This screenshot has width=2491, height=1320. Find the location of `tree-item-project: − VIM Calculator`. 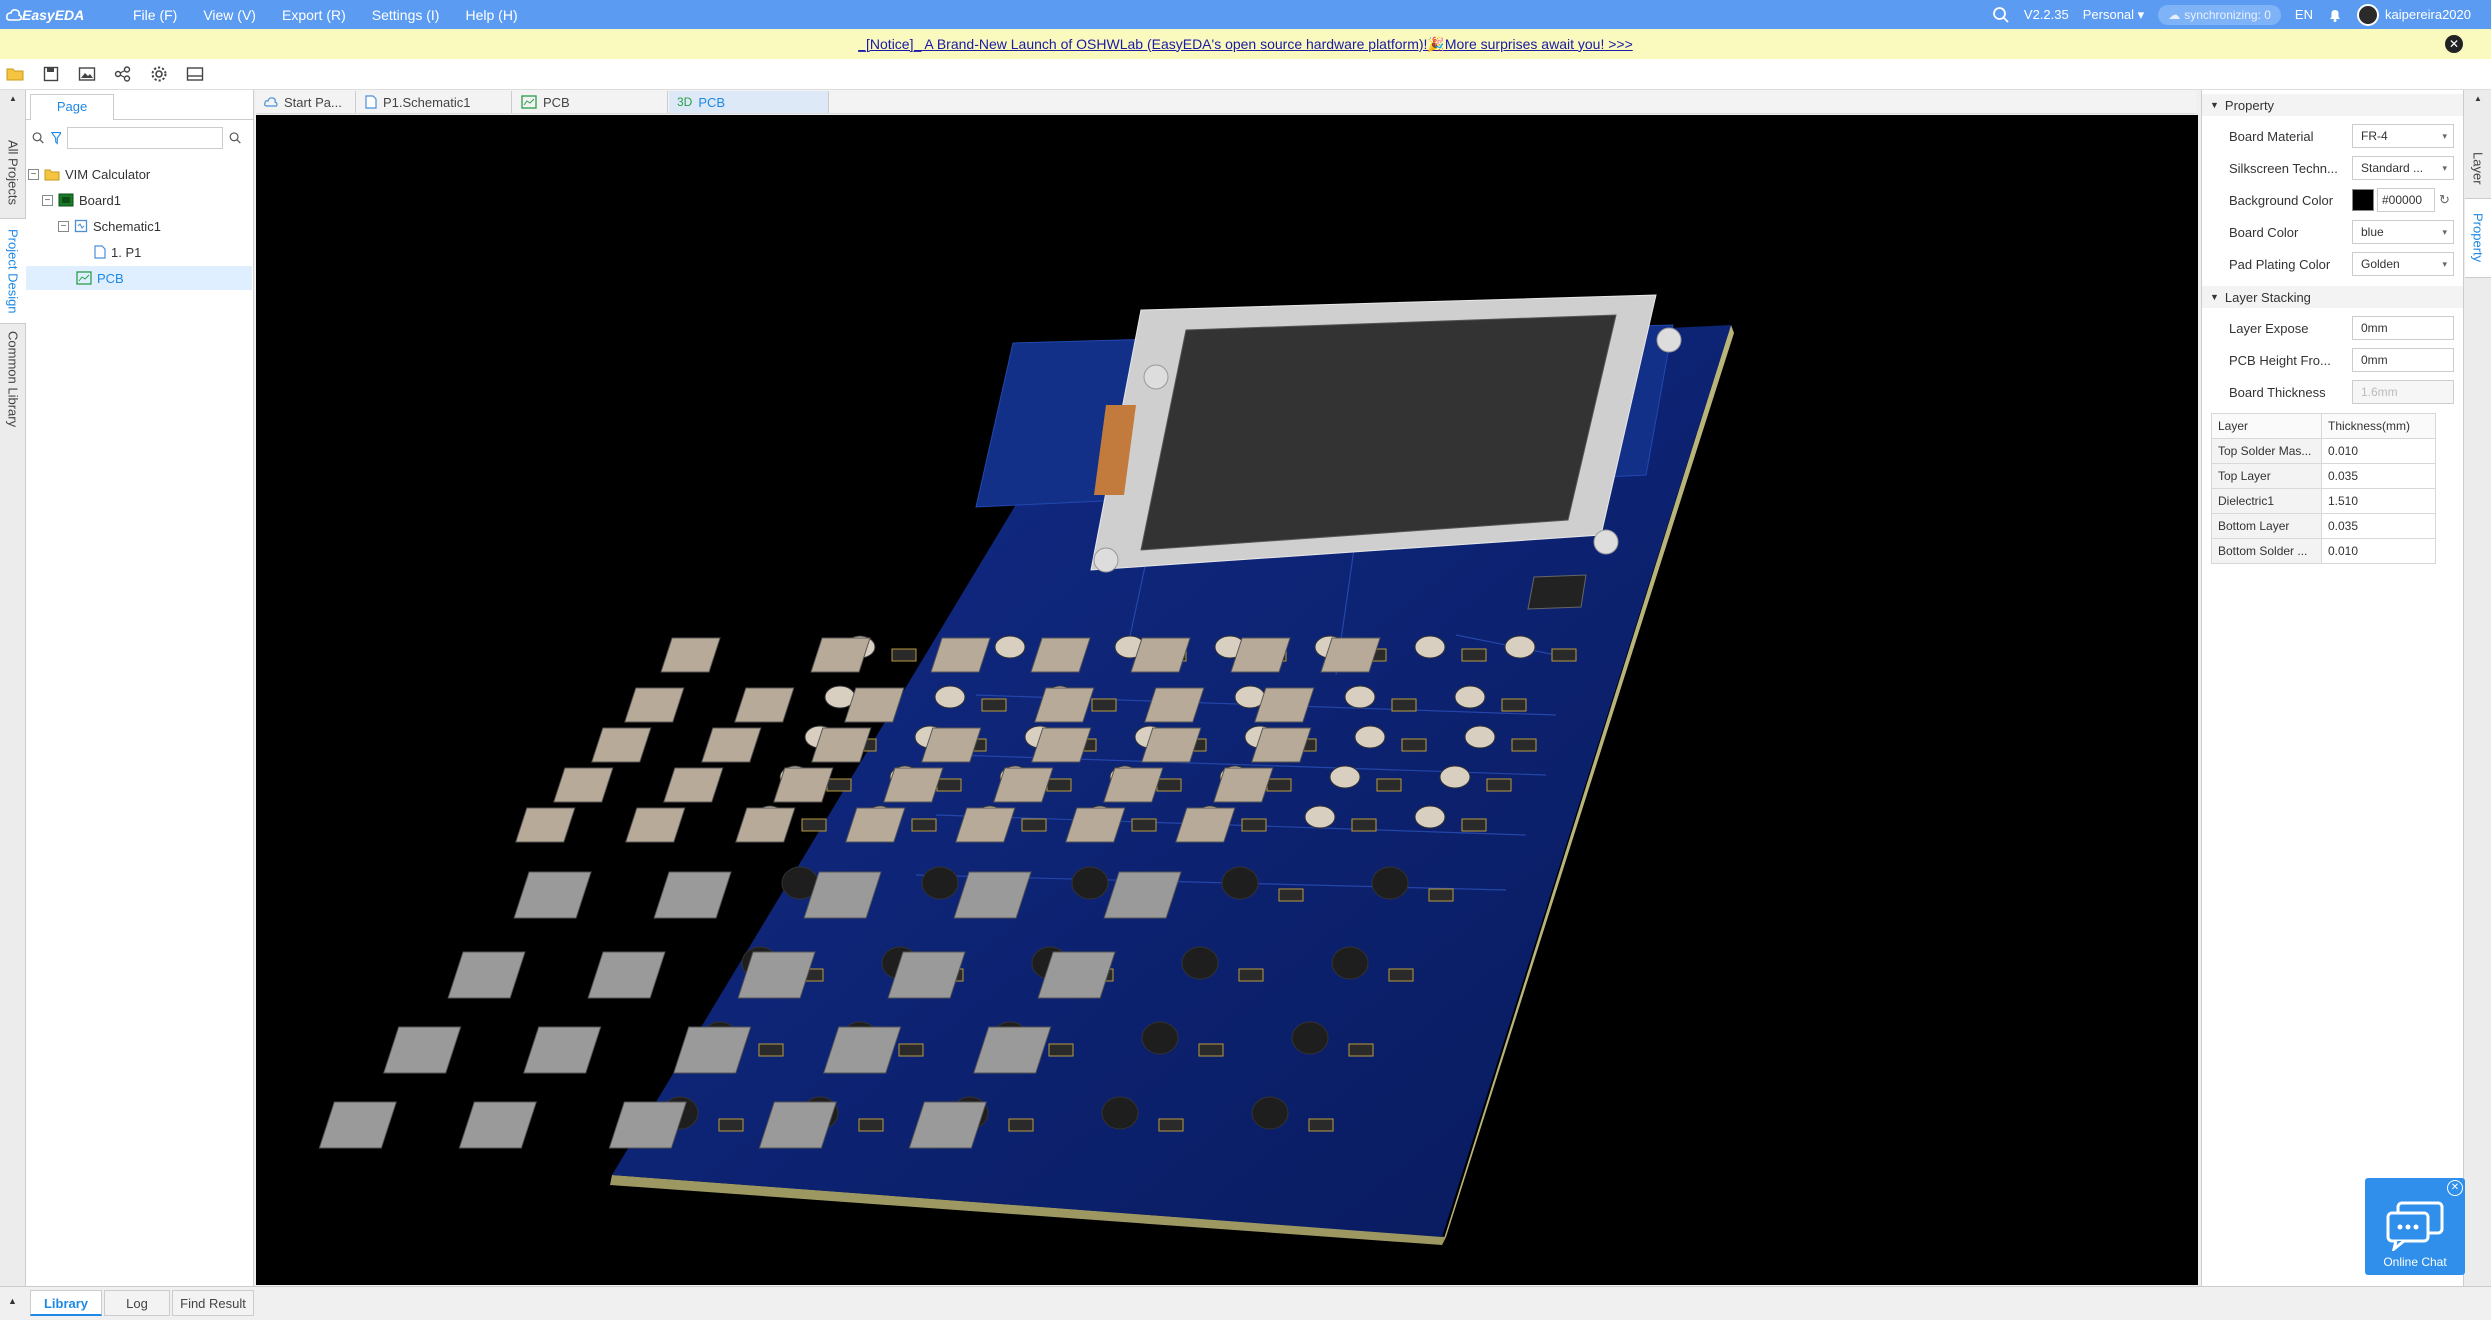

tree-item-project: − VIM Calculator is located at coordinates (89, 174).